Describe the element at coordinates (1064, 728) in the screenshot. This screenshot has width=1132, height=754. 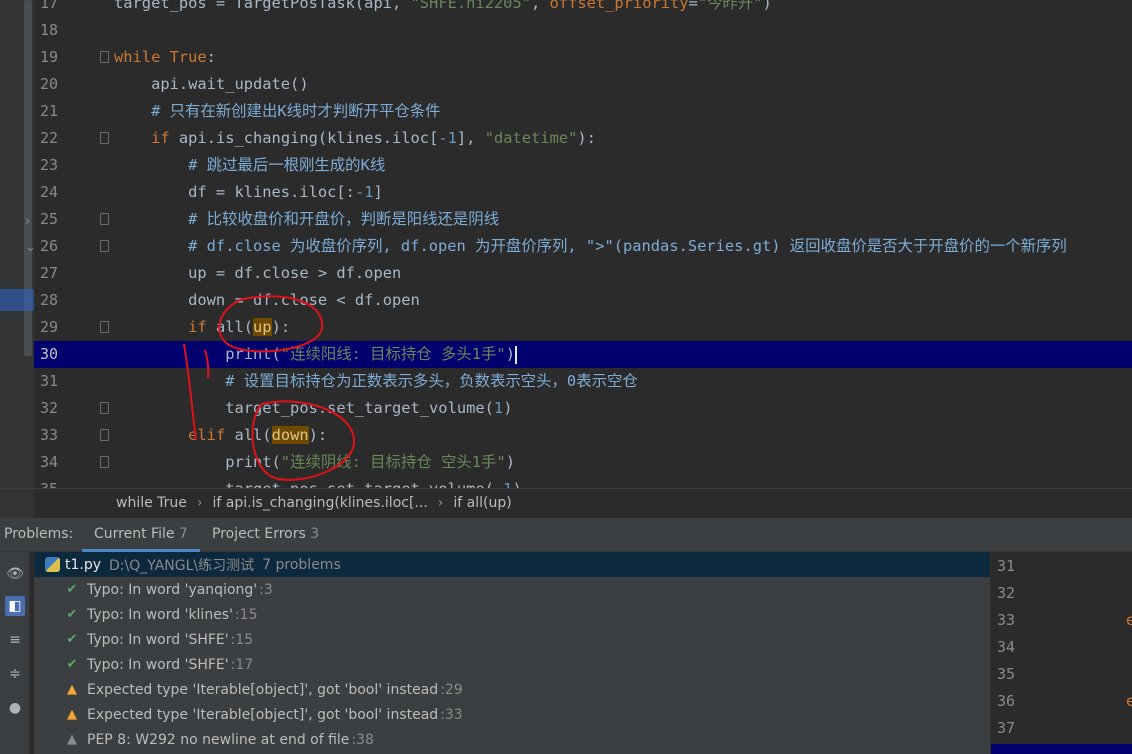
I see `preview-line: 37` at that location.